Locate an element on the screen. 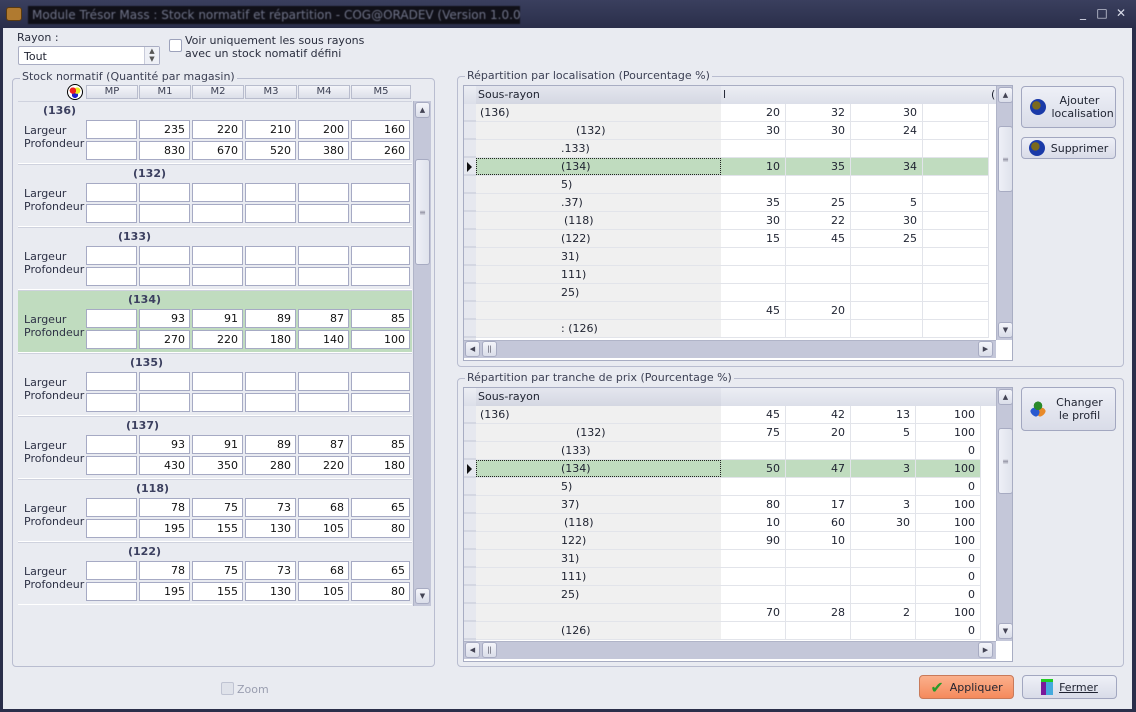  grid-row: (132) 75 20 5 100 is located at coordinates (728, 433).